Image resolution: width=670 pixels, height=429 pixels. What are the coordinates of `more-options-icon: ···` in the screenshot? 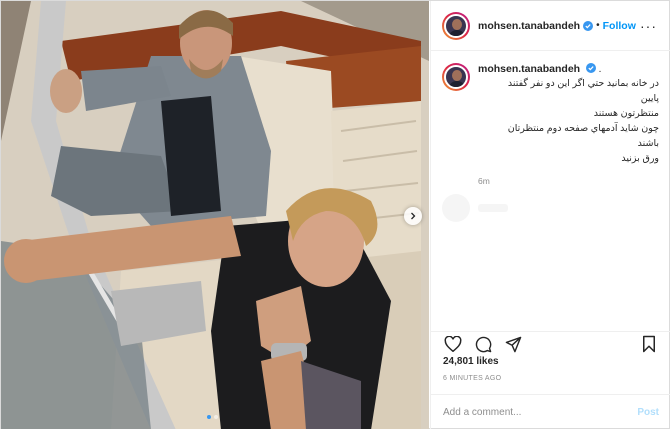 It's located at (648, 26).